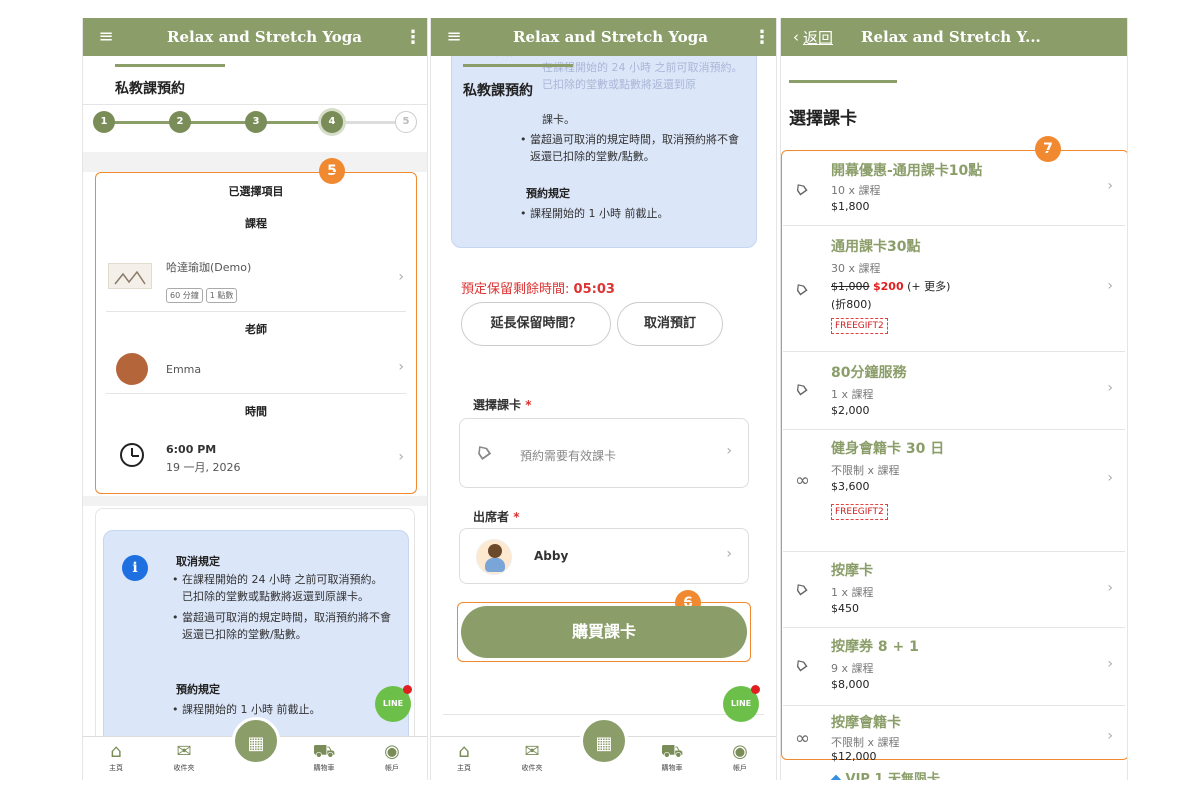 Image resolution: width=1200 pixels, height=800 pixels. I want to click on cart-icon: ⛟, so click(324, 751).